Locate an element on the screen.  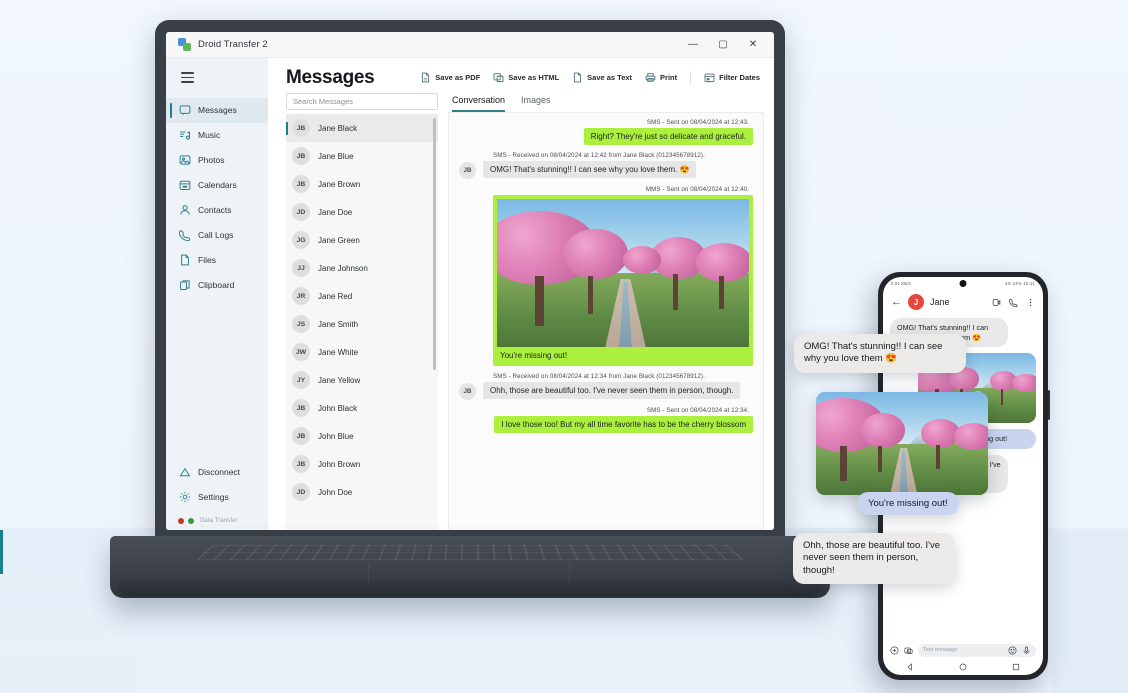
contact-list-item: JS Jane Smith is located at coordinates (362, 324).